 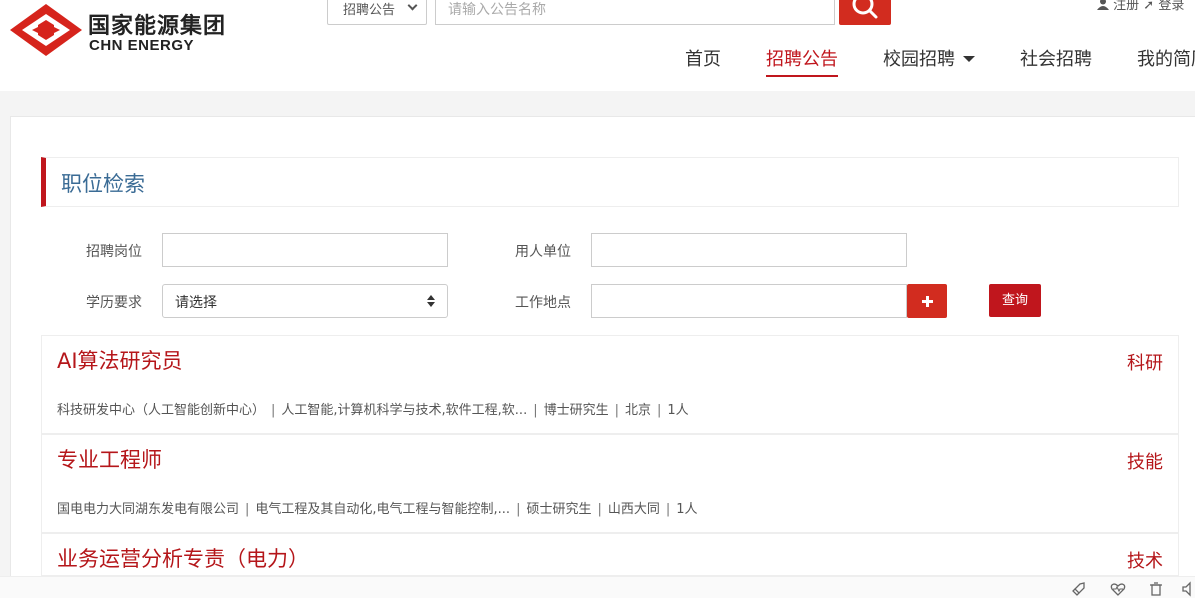 What do you see at coordinates (1140, 6) in the screenshot?
I see `account-links: 注册 ➚ 登录` at bounding box center [1140, 6].